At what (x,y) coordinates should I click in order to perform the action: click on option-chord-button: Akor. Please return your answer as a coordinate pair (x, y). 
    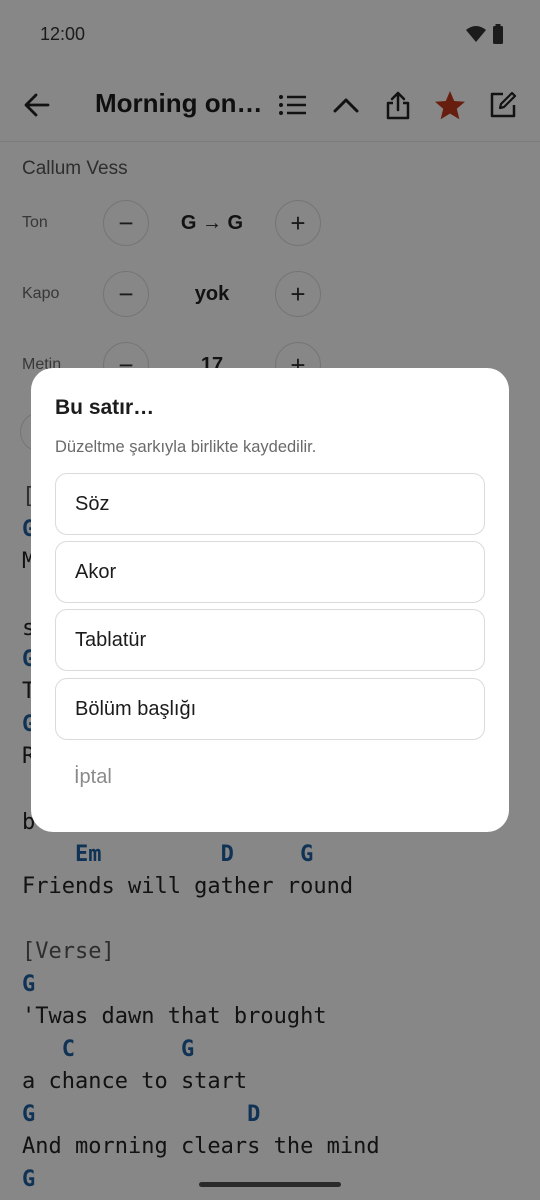
    Looking at the image, I should click on (270, 572).